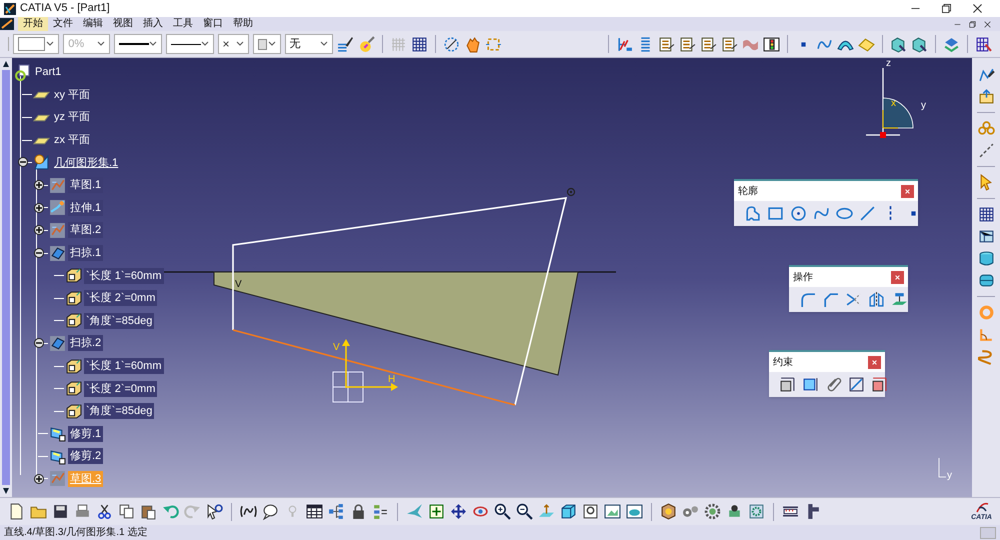 The width and height of the screenshot is (1000, 540). What do you see at coordinates (16, 511) in the screenshot?
I see `document-icon` at bounding box center [16, 511].